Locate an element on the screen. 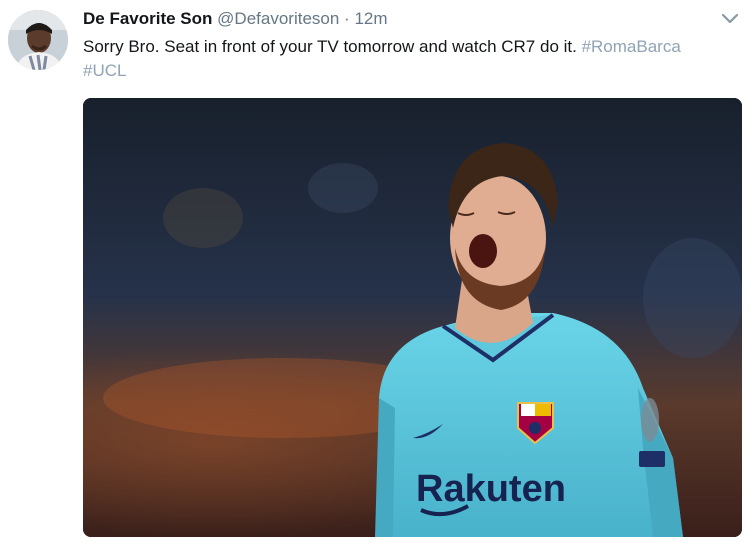 The image size is (750, 543). display-name: De Favorite Son is located at coordinates (147, 18).